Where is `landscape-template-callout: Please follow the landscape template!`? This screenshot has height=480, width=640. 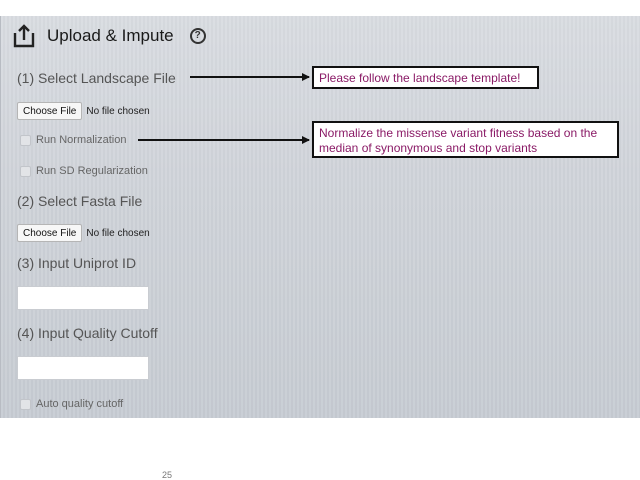 landscape-template-callout: Please follow the landscape template! is located at coordinates (425, 77).